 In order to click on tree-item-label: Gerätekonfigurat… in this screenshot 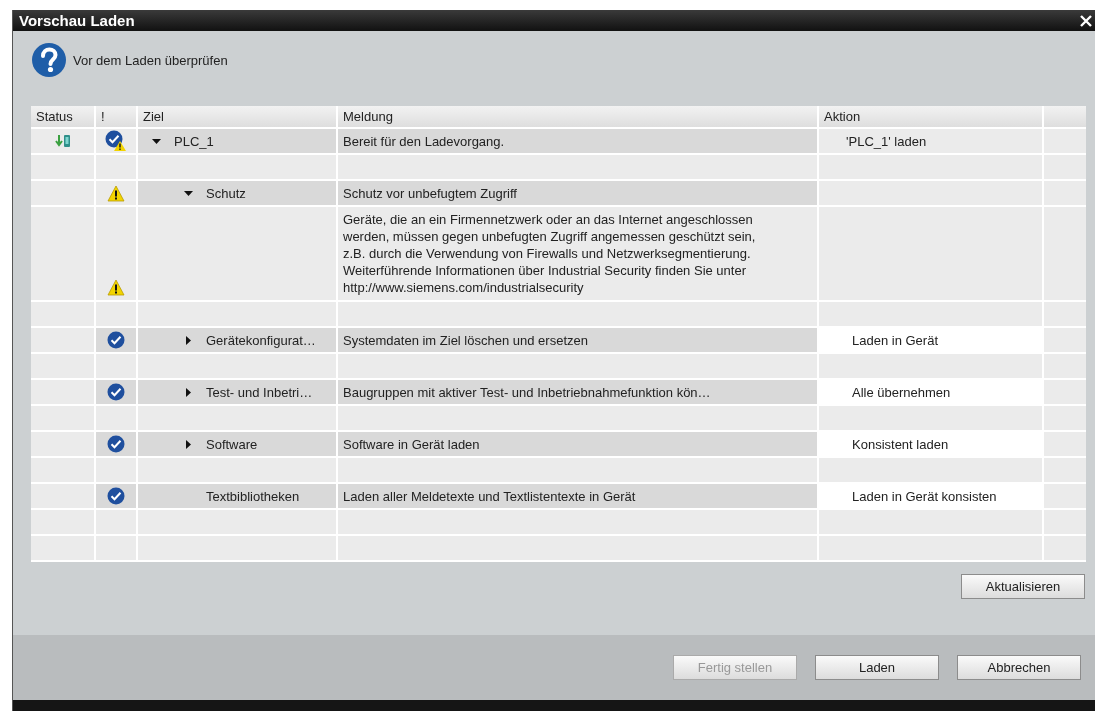, I will do `click(261, 340)`.